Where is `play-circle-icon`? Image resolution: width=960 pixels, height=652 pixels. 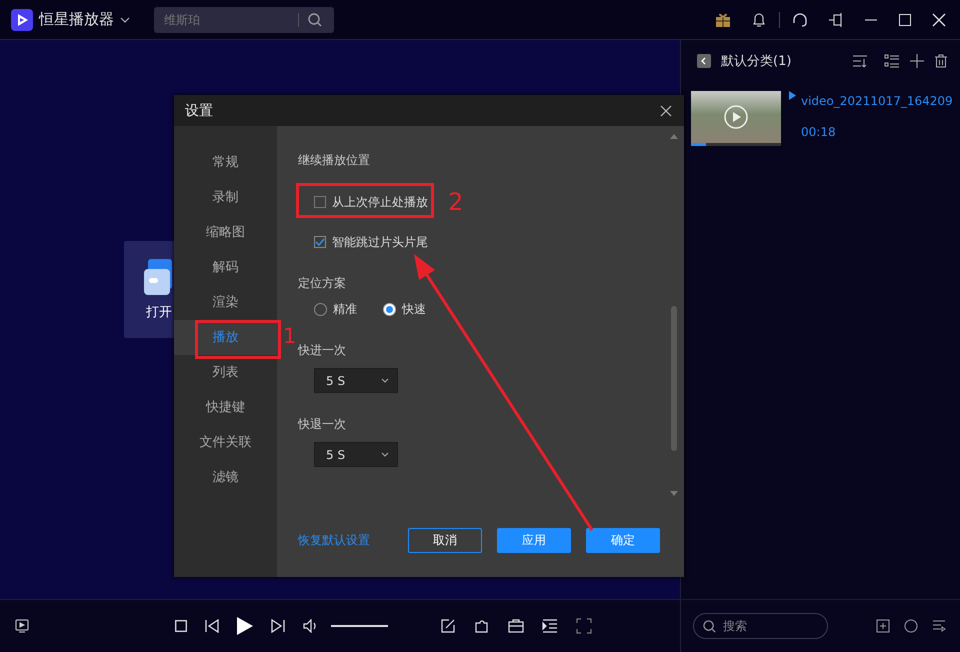
play-circle-icon is located at coordinates (736, 117).